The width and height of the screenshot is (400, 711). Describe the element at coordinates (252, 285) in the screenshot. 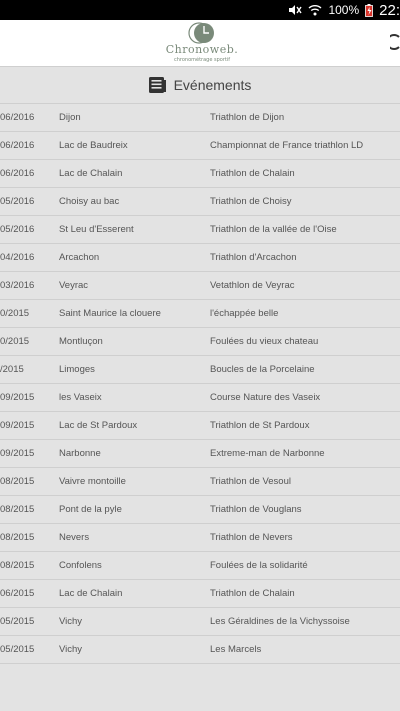

I see `event-name: Vetathlon de Veyrac` at that location.